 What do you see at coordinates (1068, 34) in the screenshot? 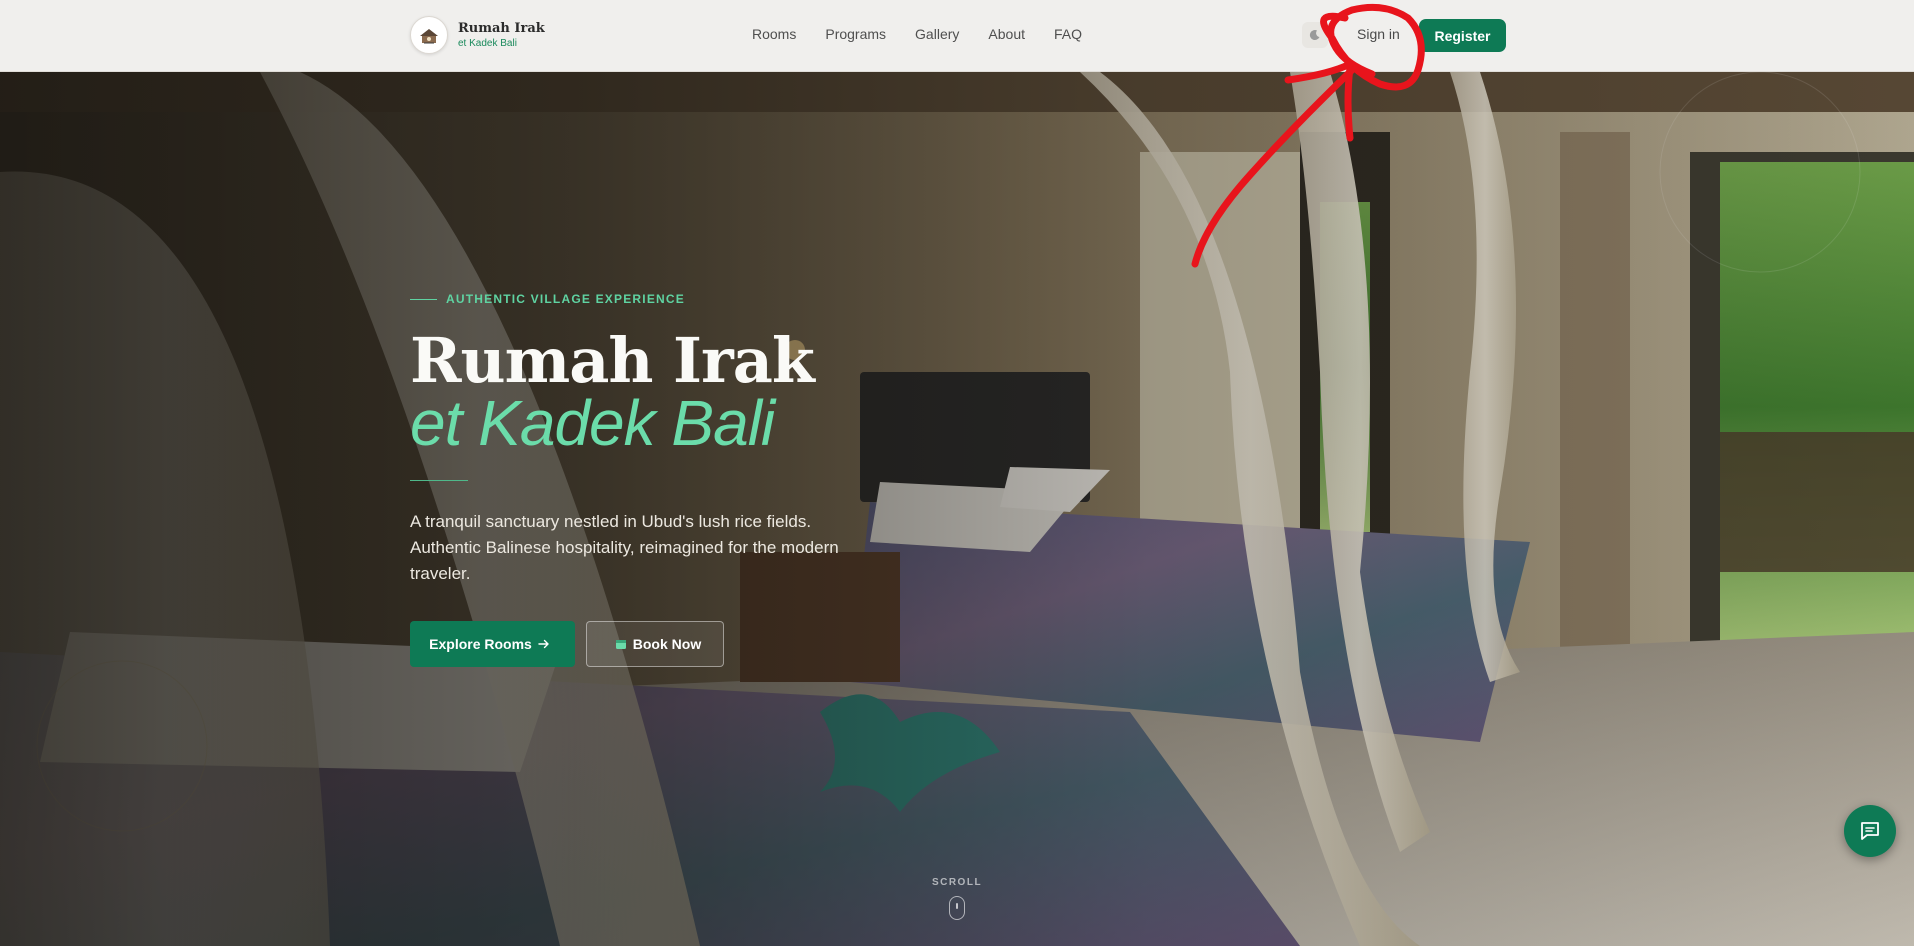
I see `nav-link-faq: FAQ` at bounding box center [1068, 34].